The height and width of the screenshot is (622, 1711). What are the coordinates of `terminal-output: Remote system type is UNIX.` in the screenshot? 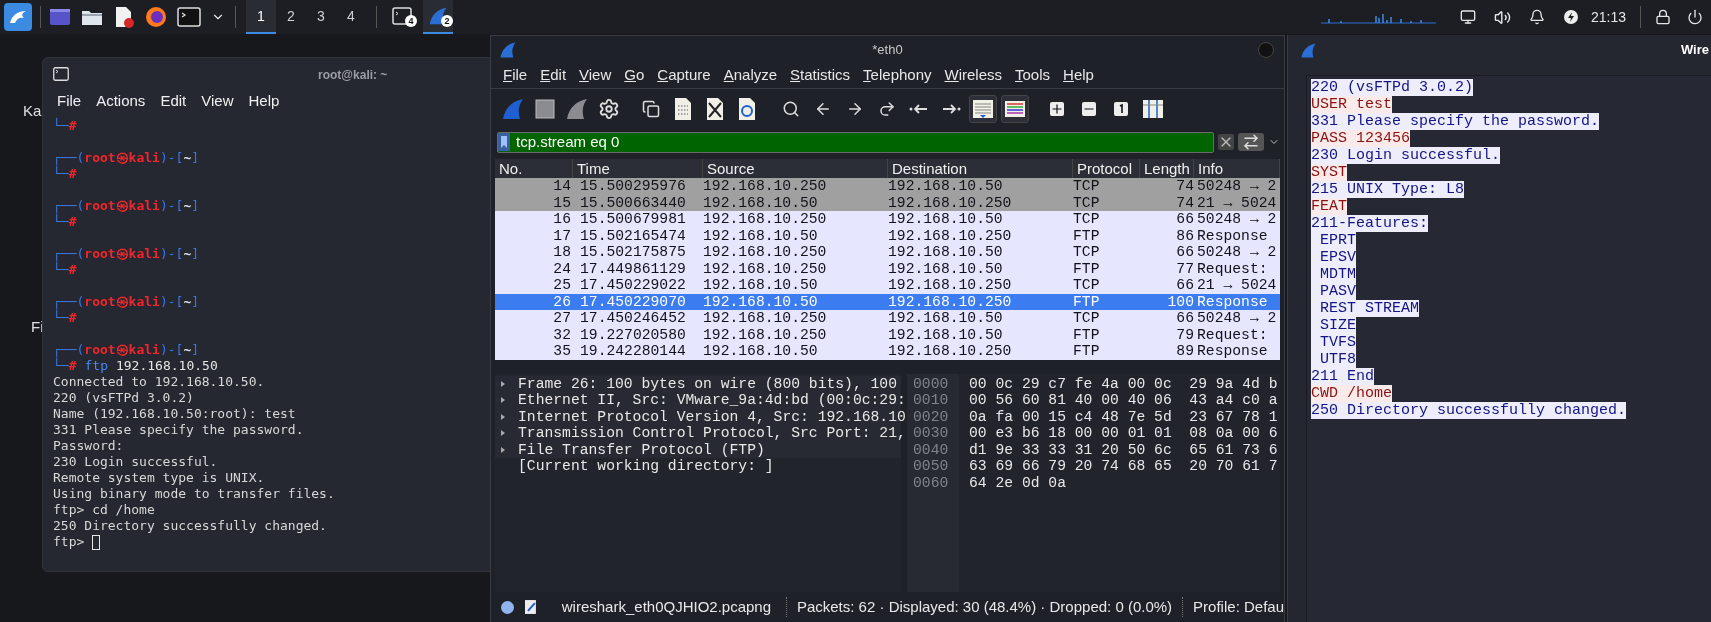 It's located at (159, 477).